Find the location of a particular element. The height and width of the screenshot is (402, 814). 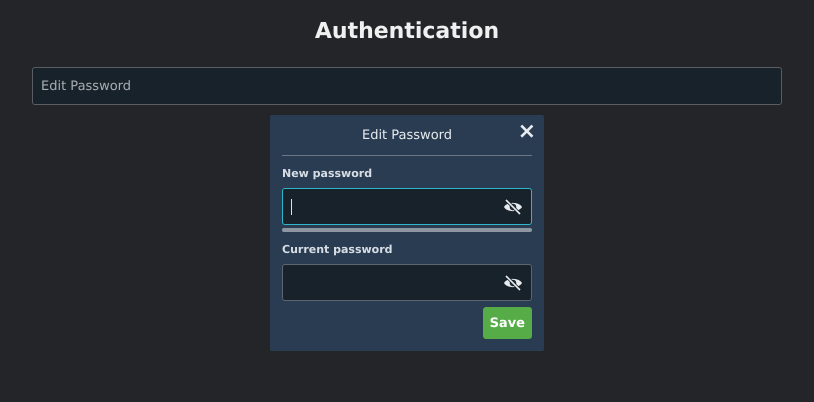

page-title: Authentication is located at coordinates (407, 32).